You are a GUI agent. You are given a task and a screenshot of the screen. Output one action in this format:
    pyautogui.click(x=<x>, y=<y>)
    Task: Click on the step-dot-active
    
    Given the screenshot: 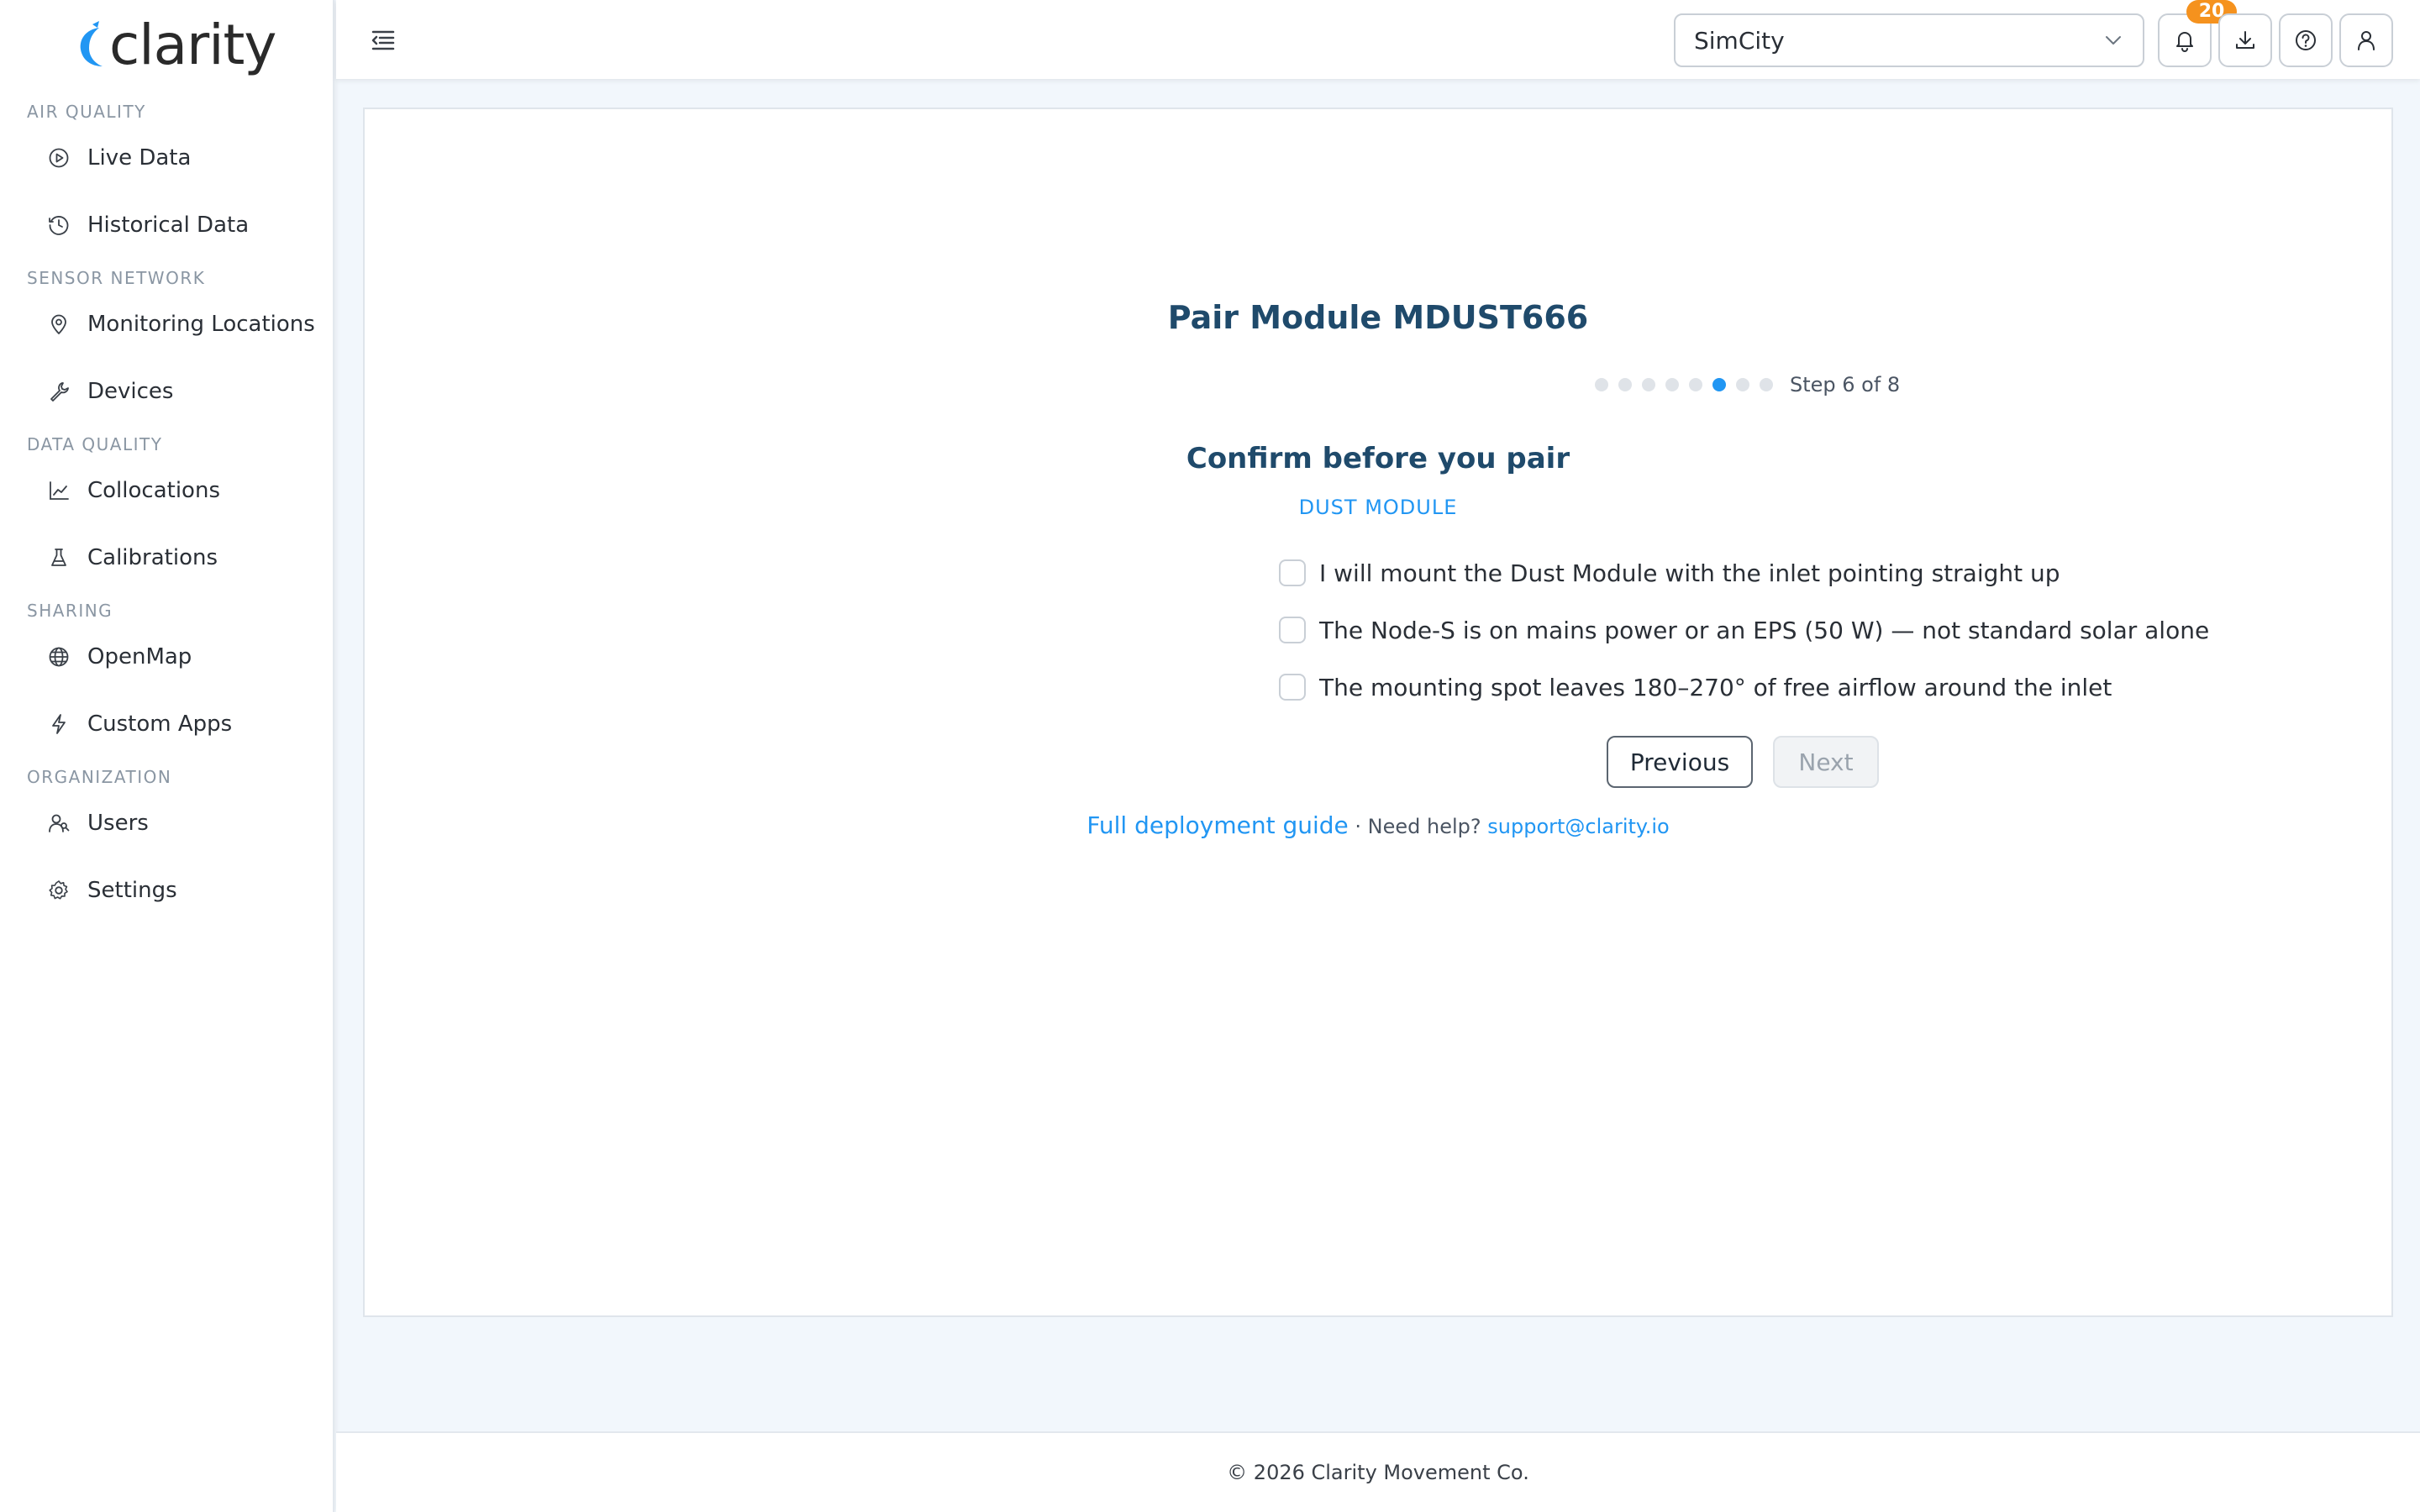 What is the action you would take?
    pyautogui.click(x=1719, y=384)
    